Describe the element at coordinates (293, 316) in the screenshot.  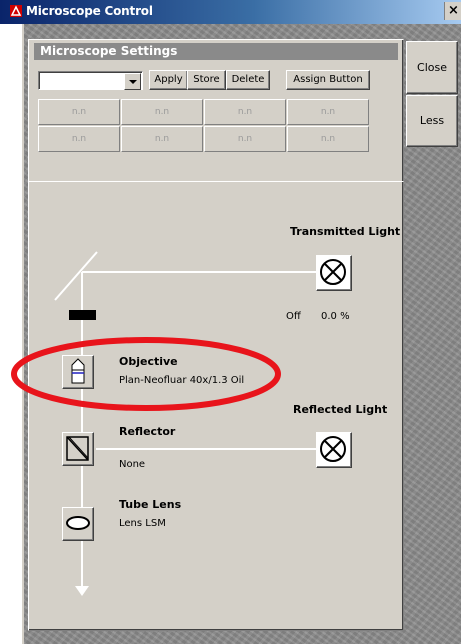
I see `transmitted-state: Off` at that location.